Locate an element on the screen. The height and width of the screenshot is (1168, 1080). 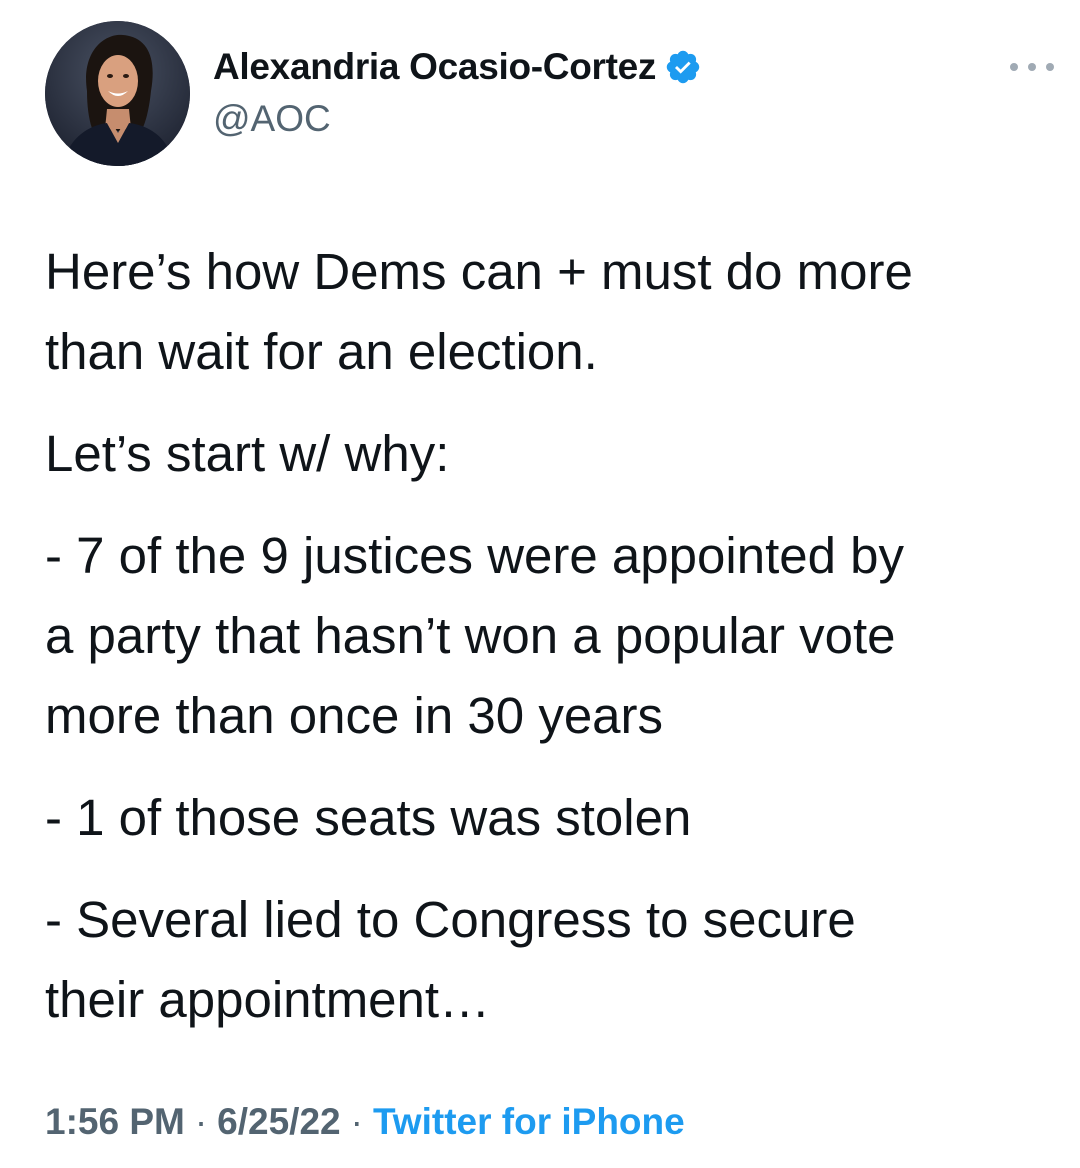
tweet-line: - 1 of those seats was stolen is located at coordinates (368, 817).